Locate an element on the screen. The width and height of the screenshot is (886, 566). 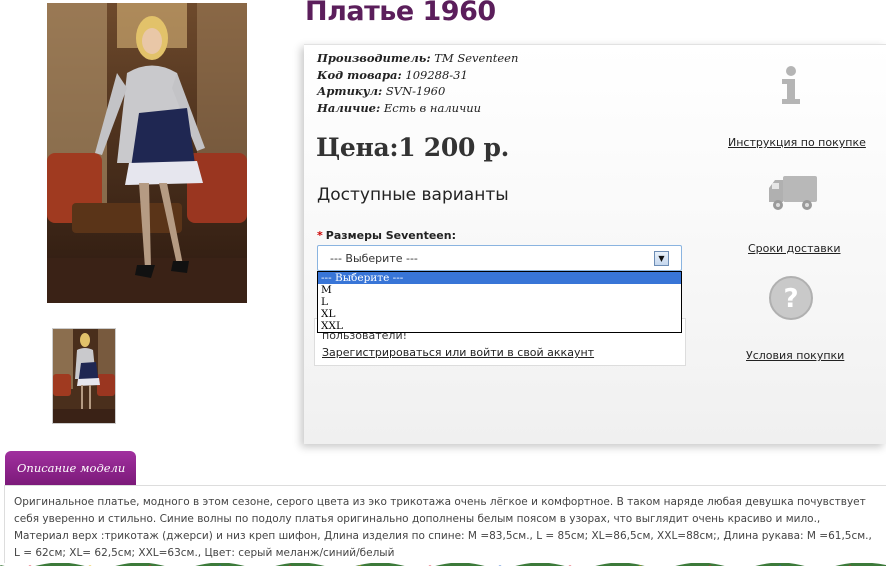
size-option-xxl: XXL is located at coordinates (499, 326).